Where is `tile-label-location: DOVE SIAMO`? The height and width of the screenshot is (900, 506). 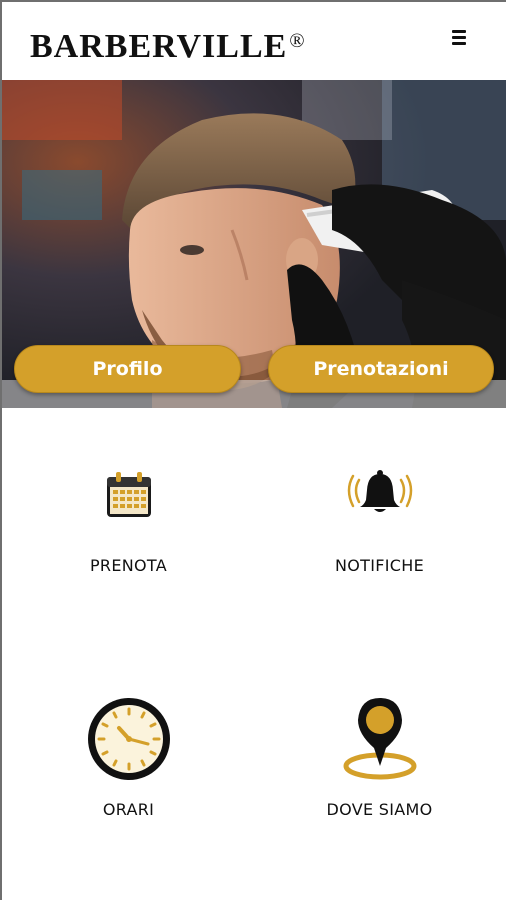 tile-label-location: DOVE SIAMO is located at coordinates (379, 809).